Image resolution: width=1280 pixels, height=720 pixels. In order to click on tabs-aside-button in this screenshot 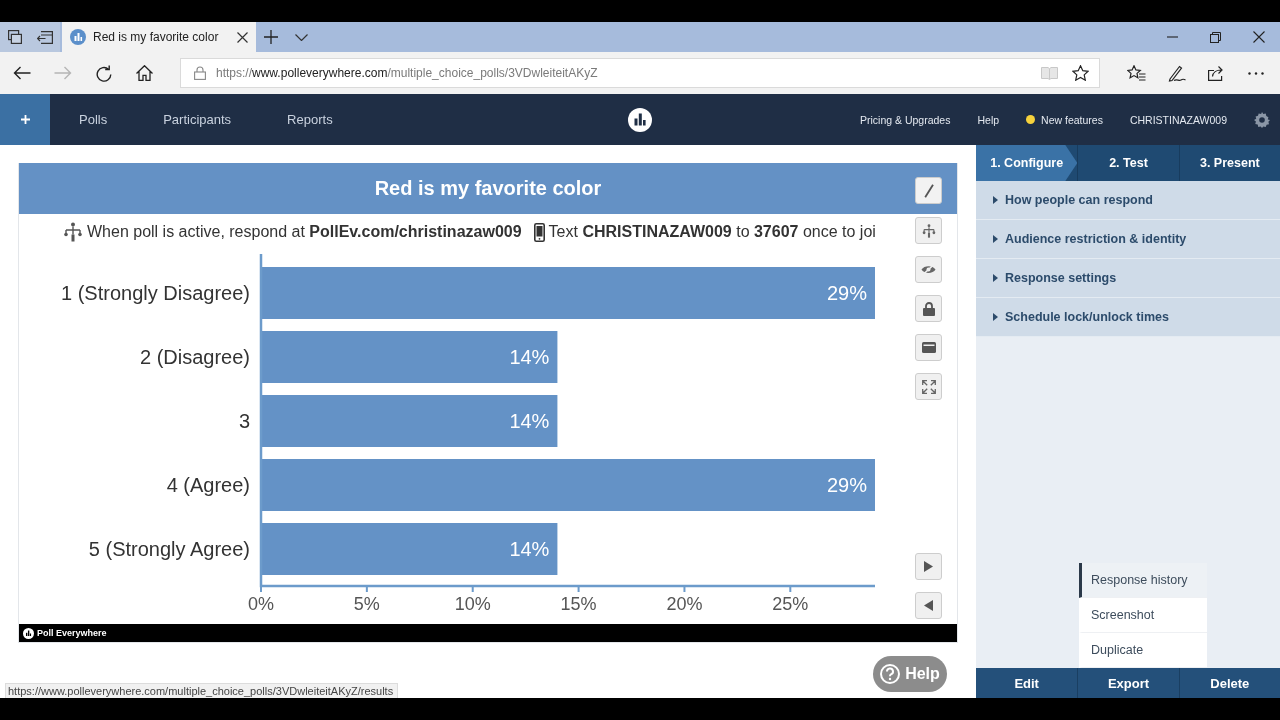, I will do `click(15, 37)`.